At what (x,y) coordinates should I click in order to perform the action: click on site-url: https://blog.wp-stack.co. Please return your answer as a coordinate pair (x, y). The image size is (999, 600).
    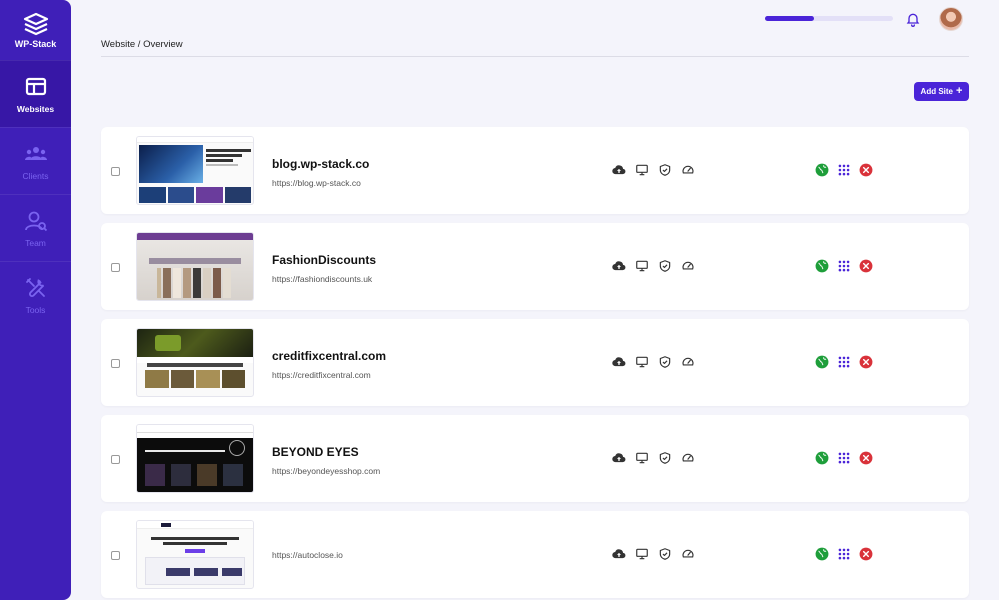
    Looking at the image, I should click on (316, 183).